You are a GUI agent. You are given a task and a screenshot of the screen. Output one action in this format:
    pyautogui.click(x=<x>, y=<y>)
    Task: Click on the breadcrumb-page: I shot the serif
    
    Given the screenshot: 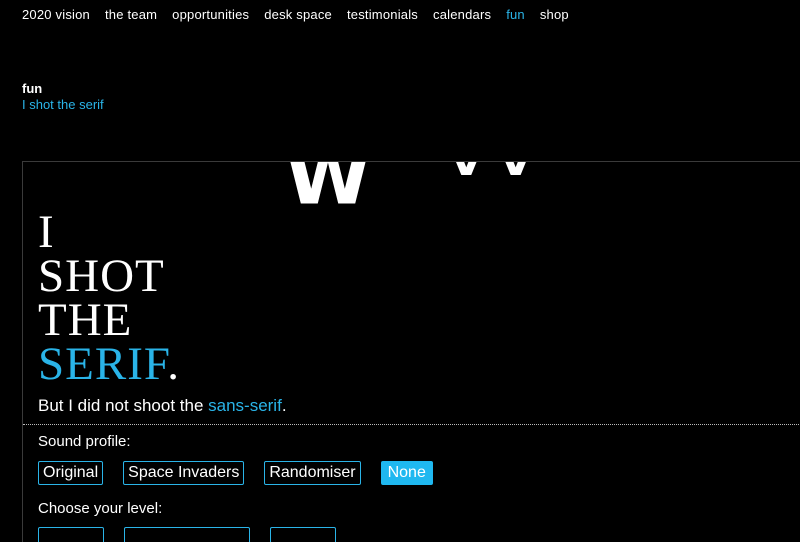 What is the action you would take?
    pyautogui.click(x=63, y=105)
    